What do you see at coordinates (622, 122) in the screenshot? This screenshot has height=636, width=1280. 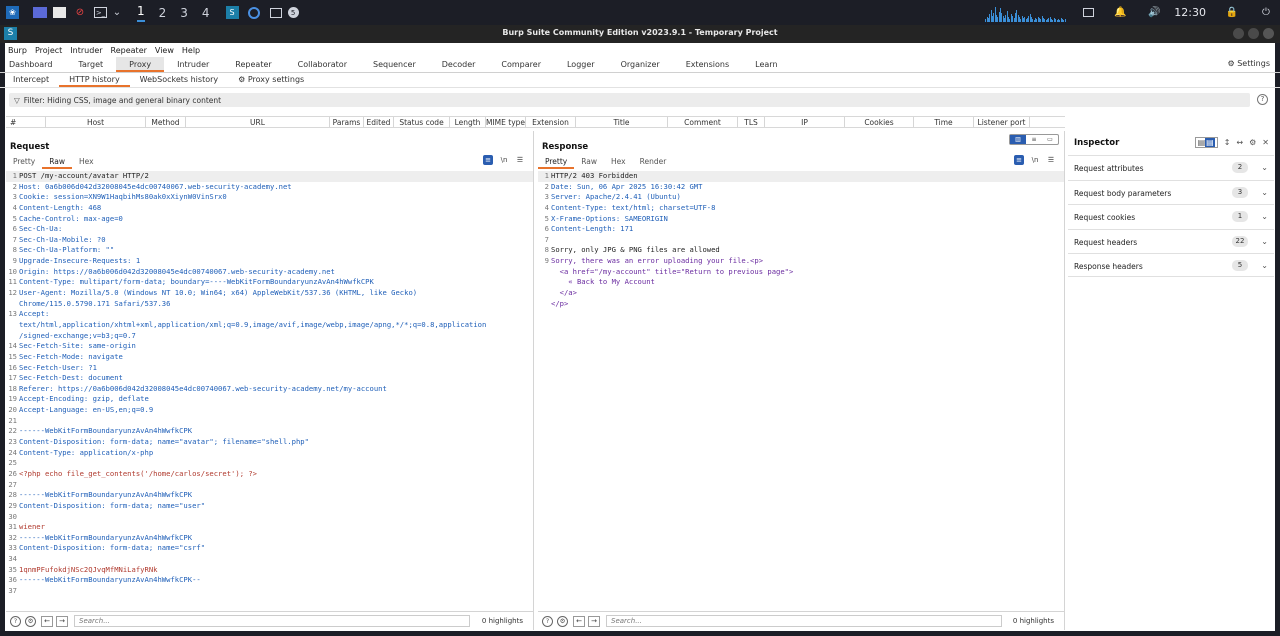 I see `col-title: Title` at bounding box center [622, 122].